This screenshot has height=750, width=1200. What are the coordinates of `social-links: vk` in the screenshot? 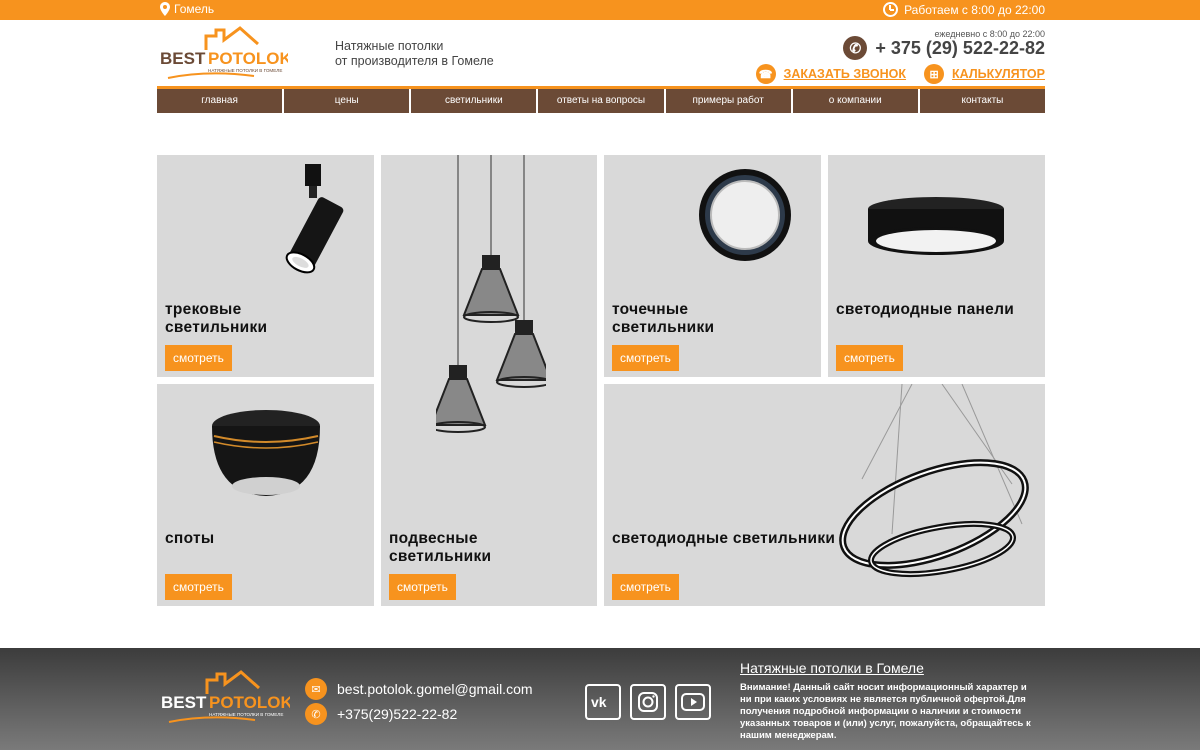 It's located at (648, 702).